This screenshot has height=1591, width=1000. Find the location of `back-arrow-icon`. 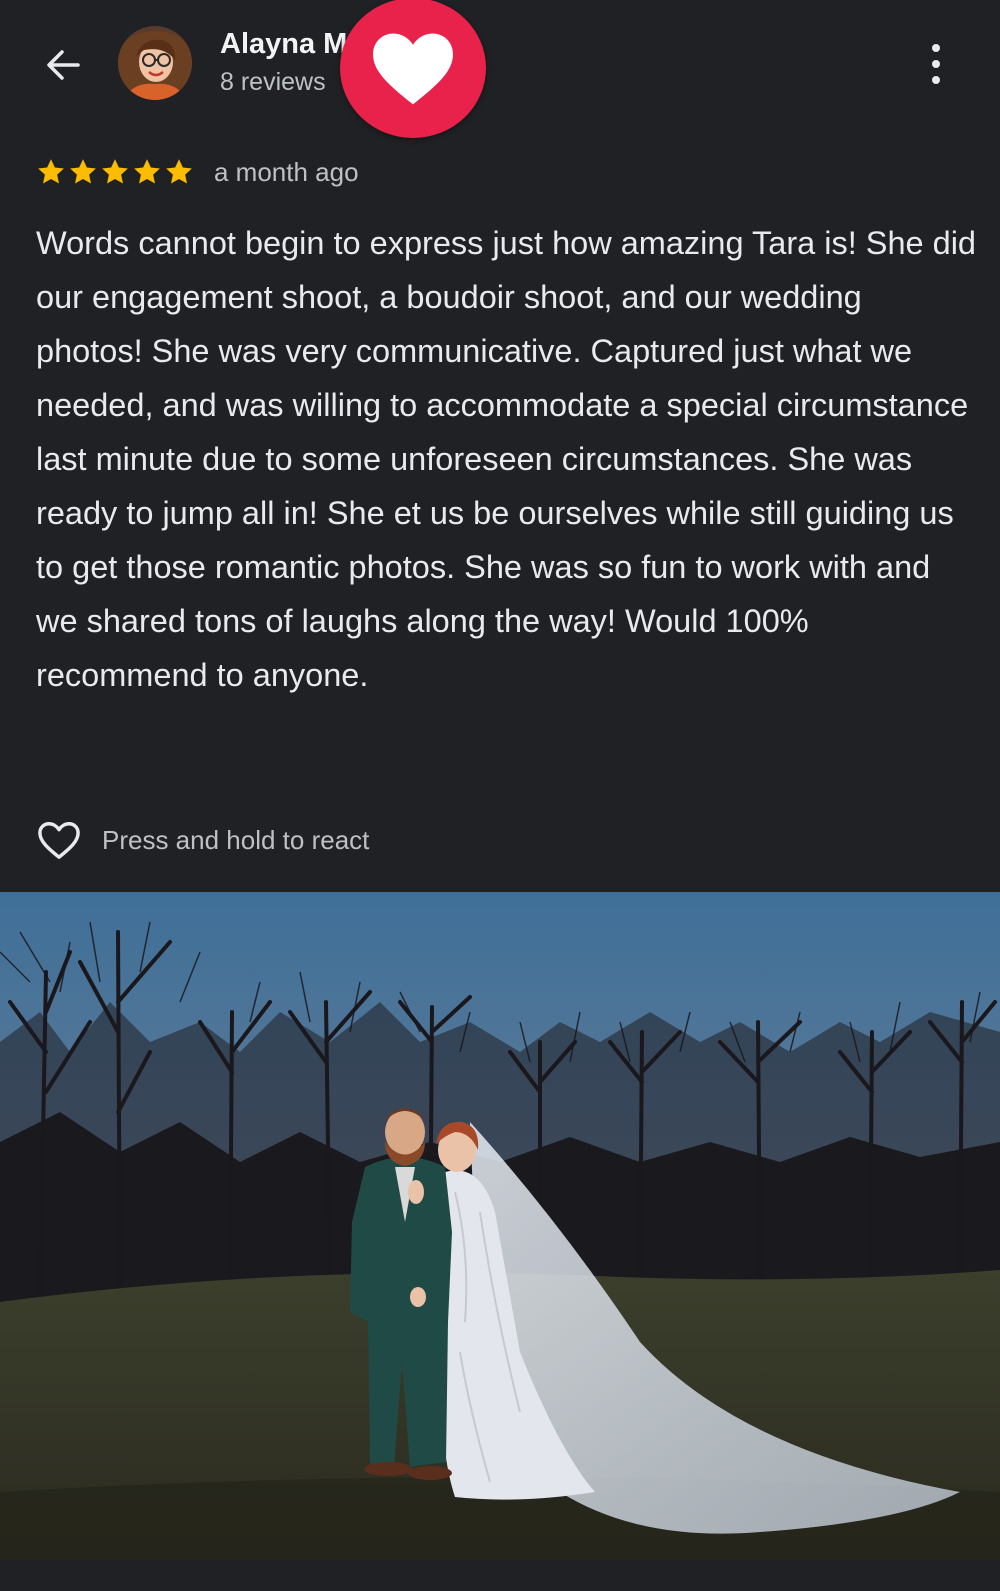

back-arrow-icon is located at coordinates (63, 65).